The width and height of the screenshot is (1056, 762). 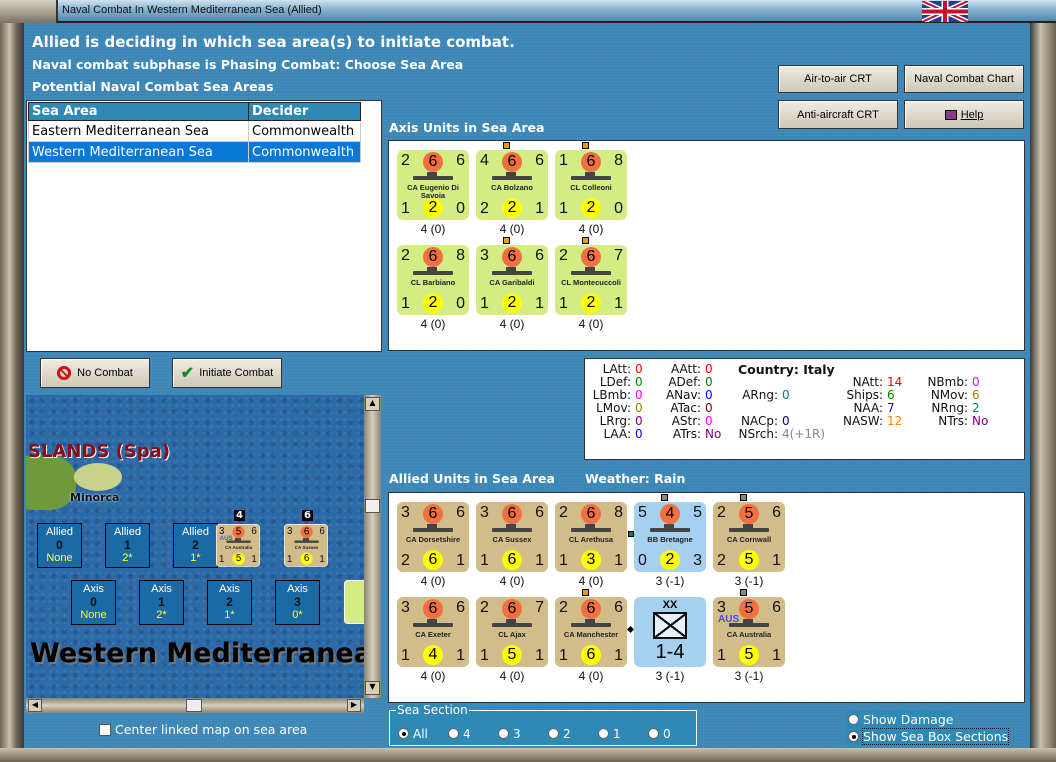 What do you see at coordinates (354, 705) in the screenshot?
I see `scroll-right-arrow-icon: ▶` at bounding box center [354, 705].